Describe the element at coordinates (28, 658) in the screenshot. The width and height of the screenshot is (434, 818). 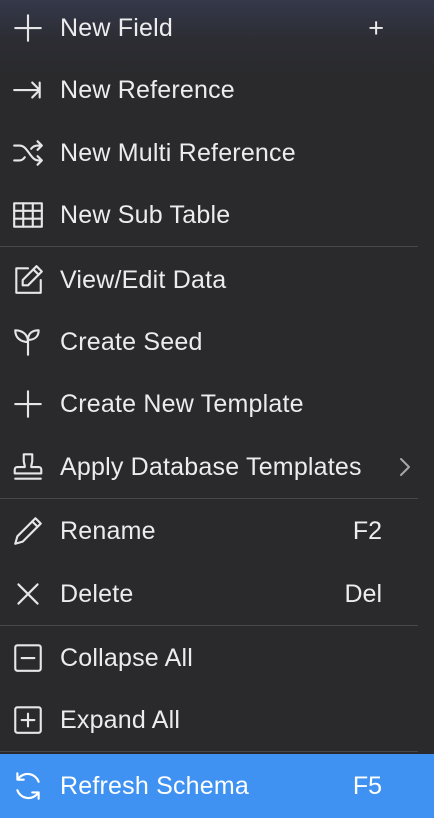
I see `minus-square-icon` at that location.